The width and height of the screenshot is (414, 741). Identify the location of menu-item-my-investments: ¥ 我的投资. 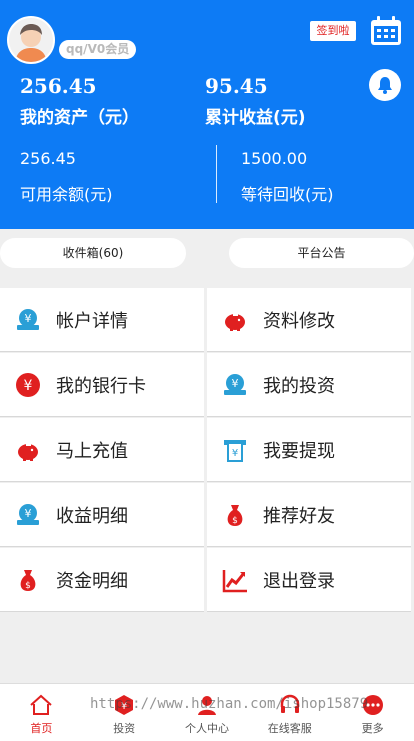
(309, 385).